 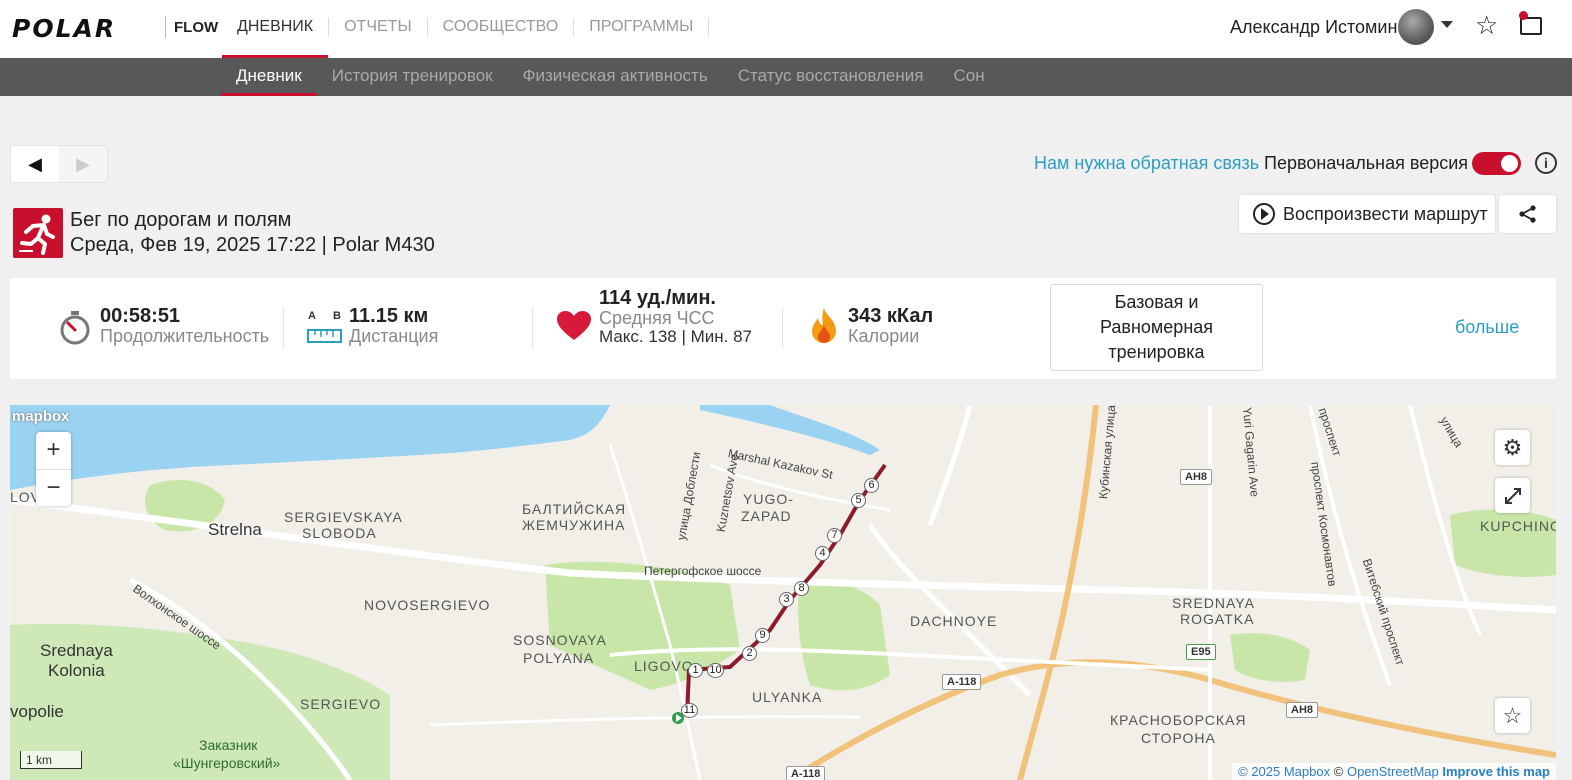 I want to click on map-label: ЖЕМЧУЖИНА, so click(x=574, y=525).